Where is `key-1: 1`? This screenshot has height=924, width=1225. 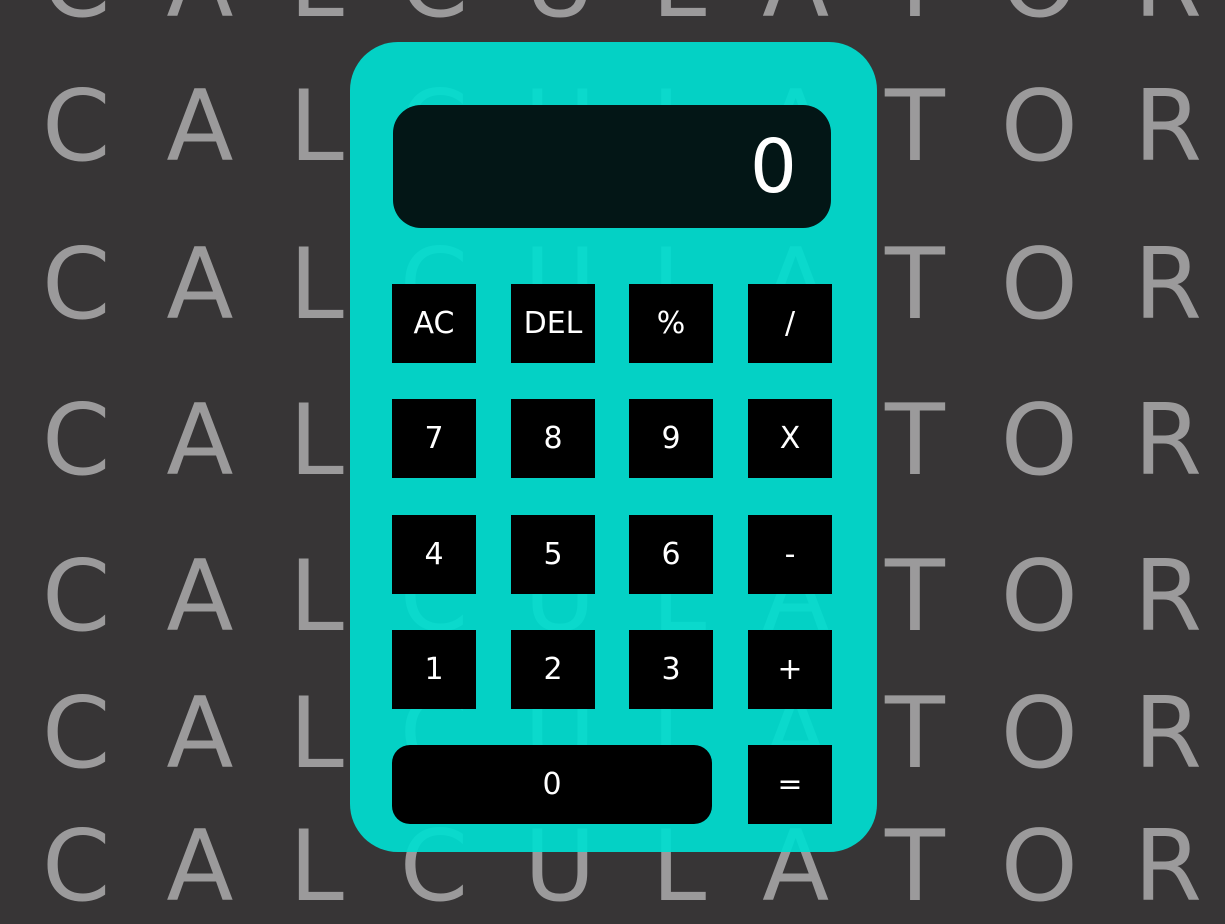
key-1: 1 is located at coordinates (434, 669).